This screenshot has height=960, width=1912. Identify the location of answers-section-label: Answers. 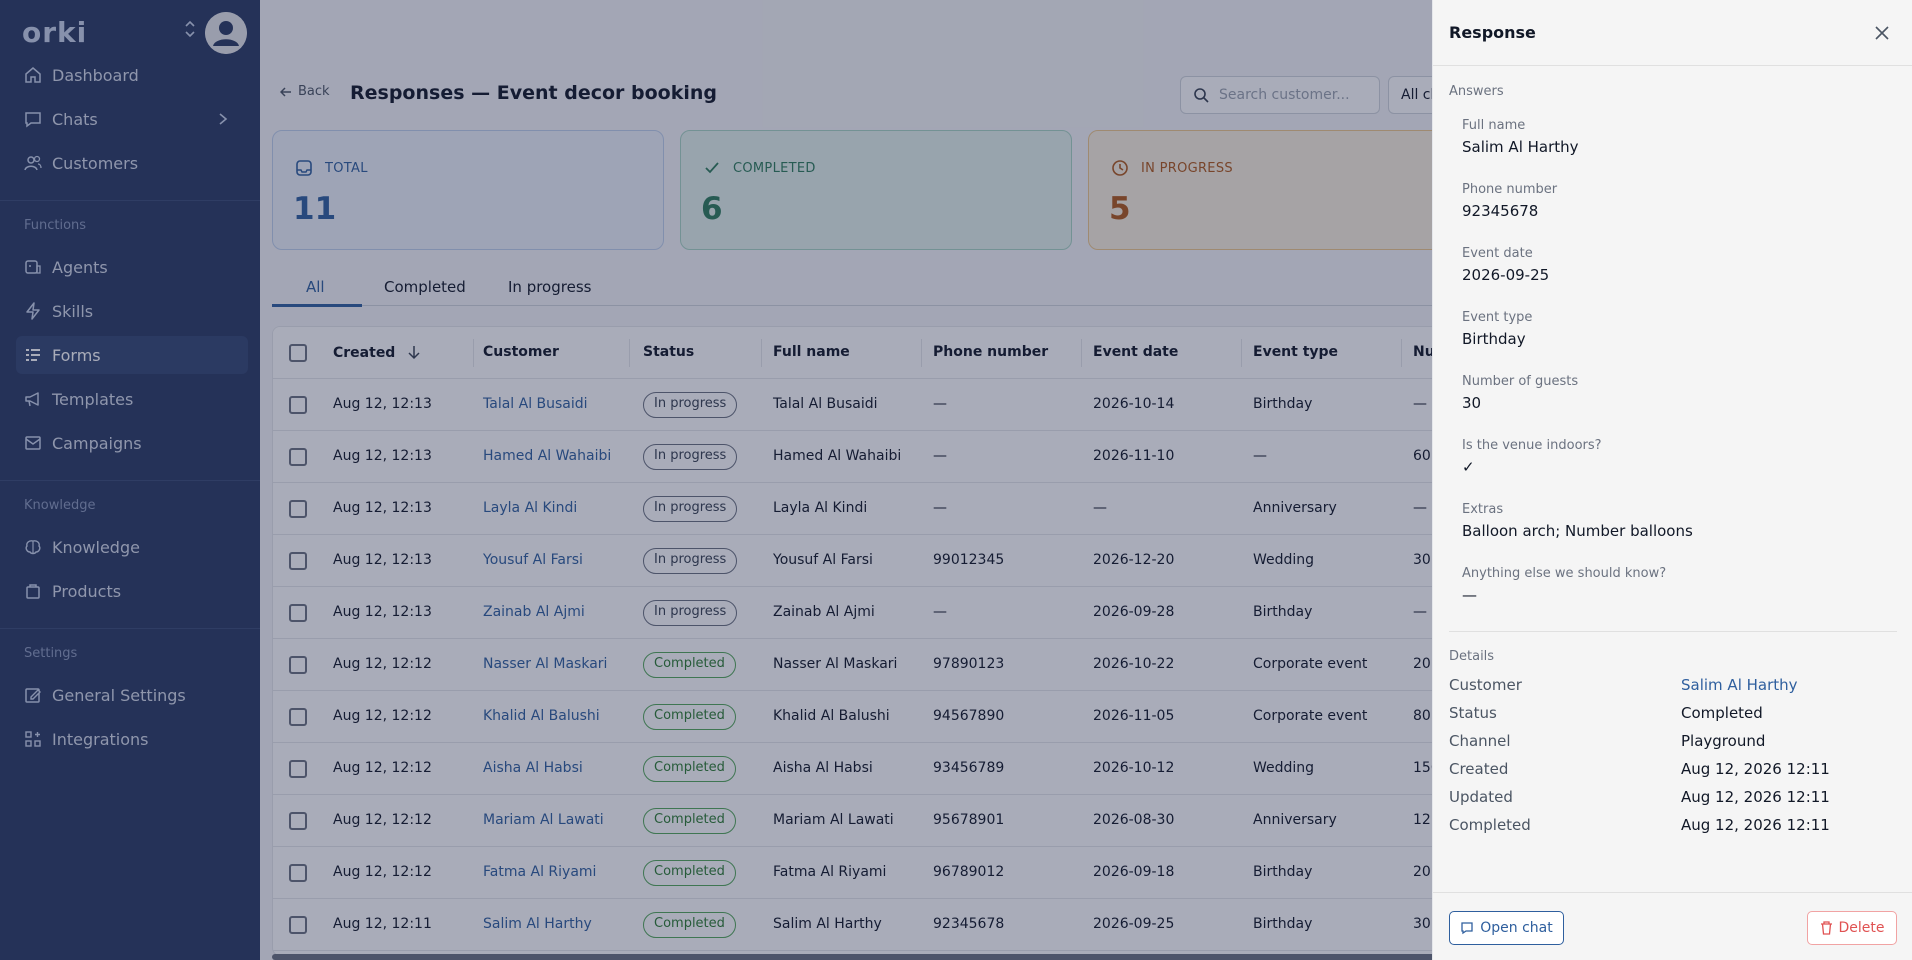
(1476, 91).